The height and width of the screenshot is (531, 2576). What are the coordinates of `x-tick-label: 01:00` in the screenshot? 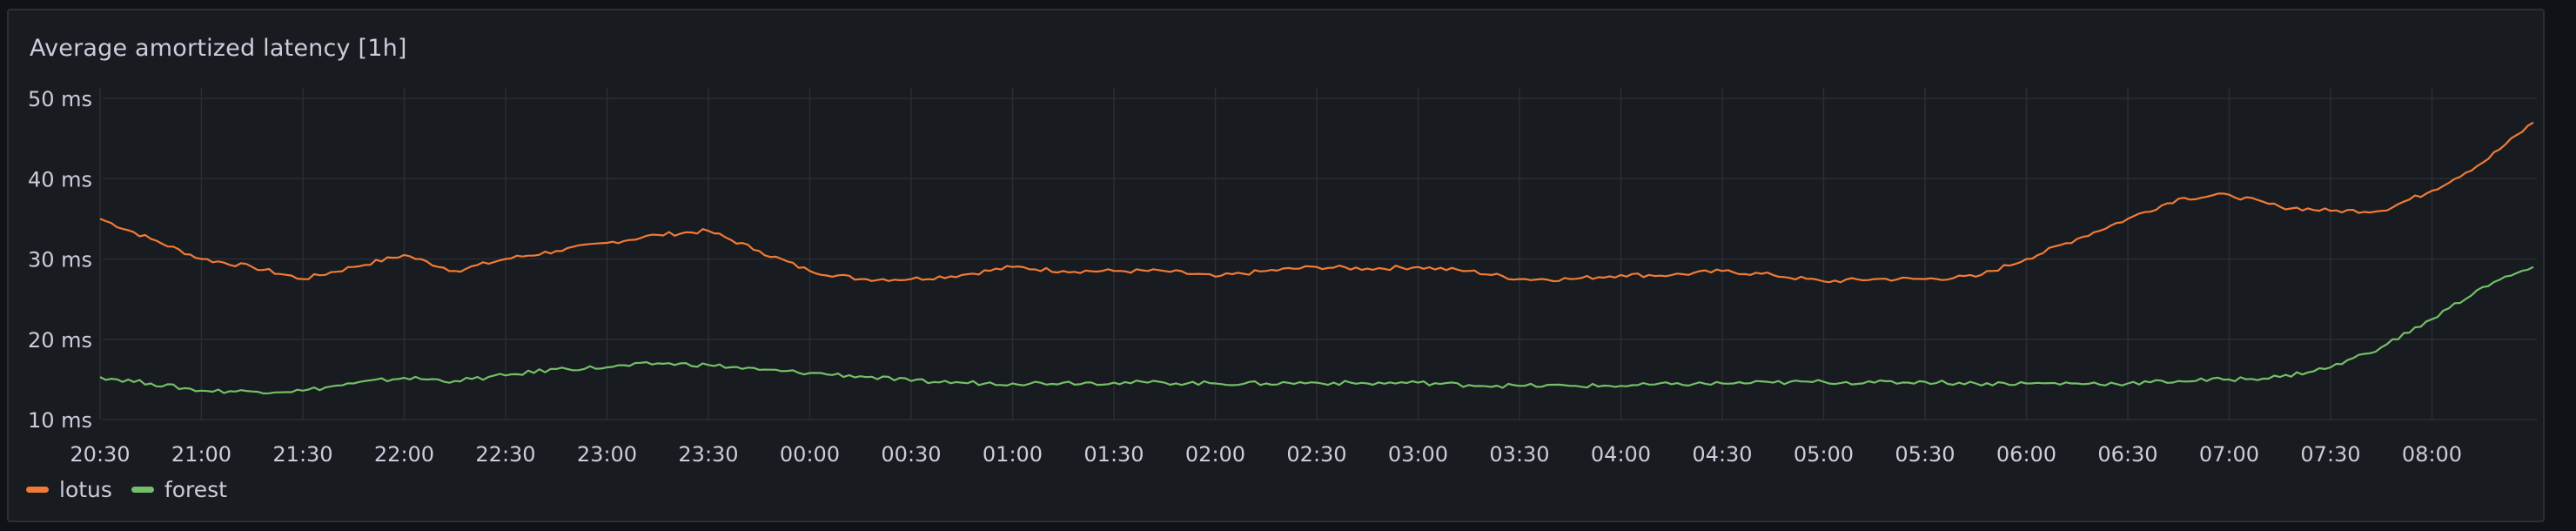 It's located at (1013, 454).